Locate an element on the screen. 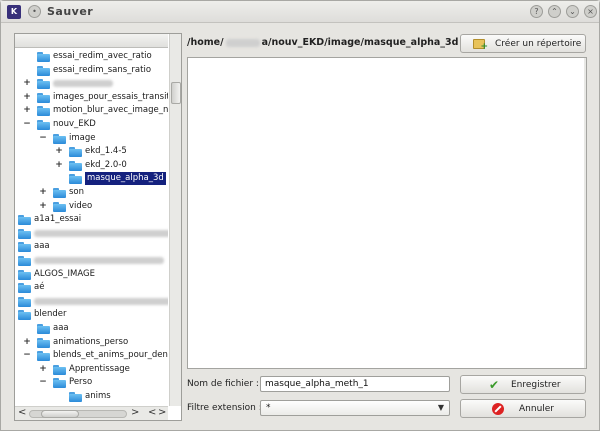 The image size is (600, 431). tree-item: + ekd_1.4-5 is located at coordinates (91, 151).